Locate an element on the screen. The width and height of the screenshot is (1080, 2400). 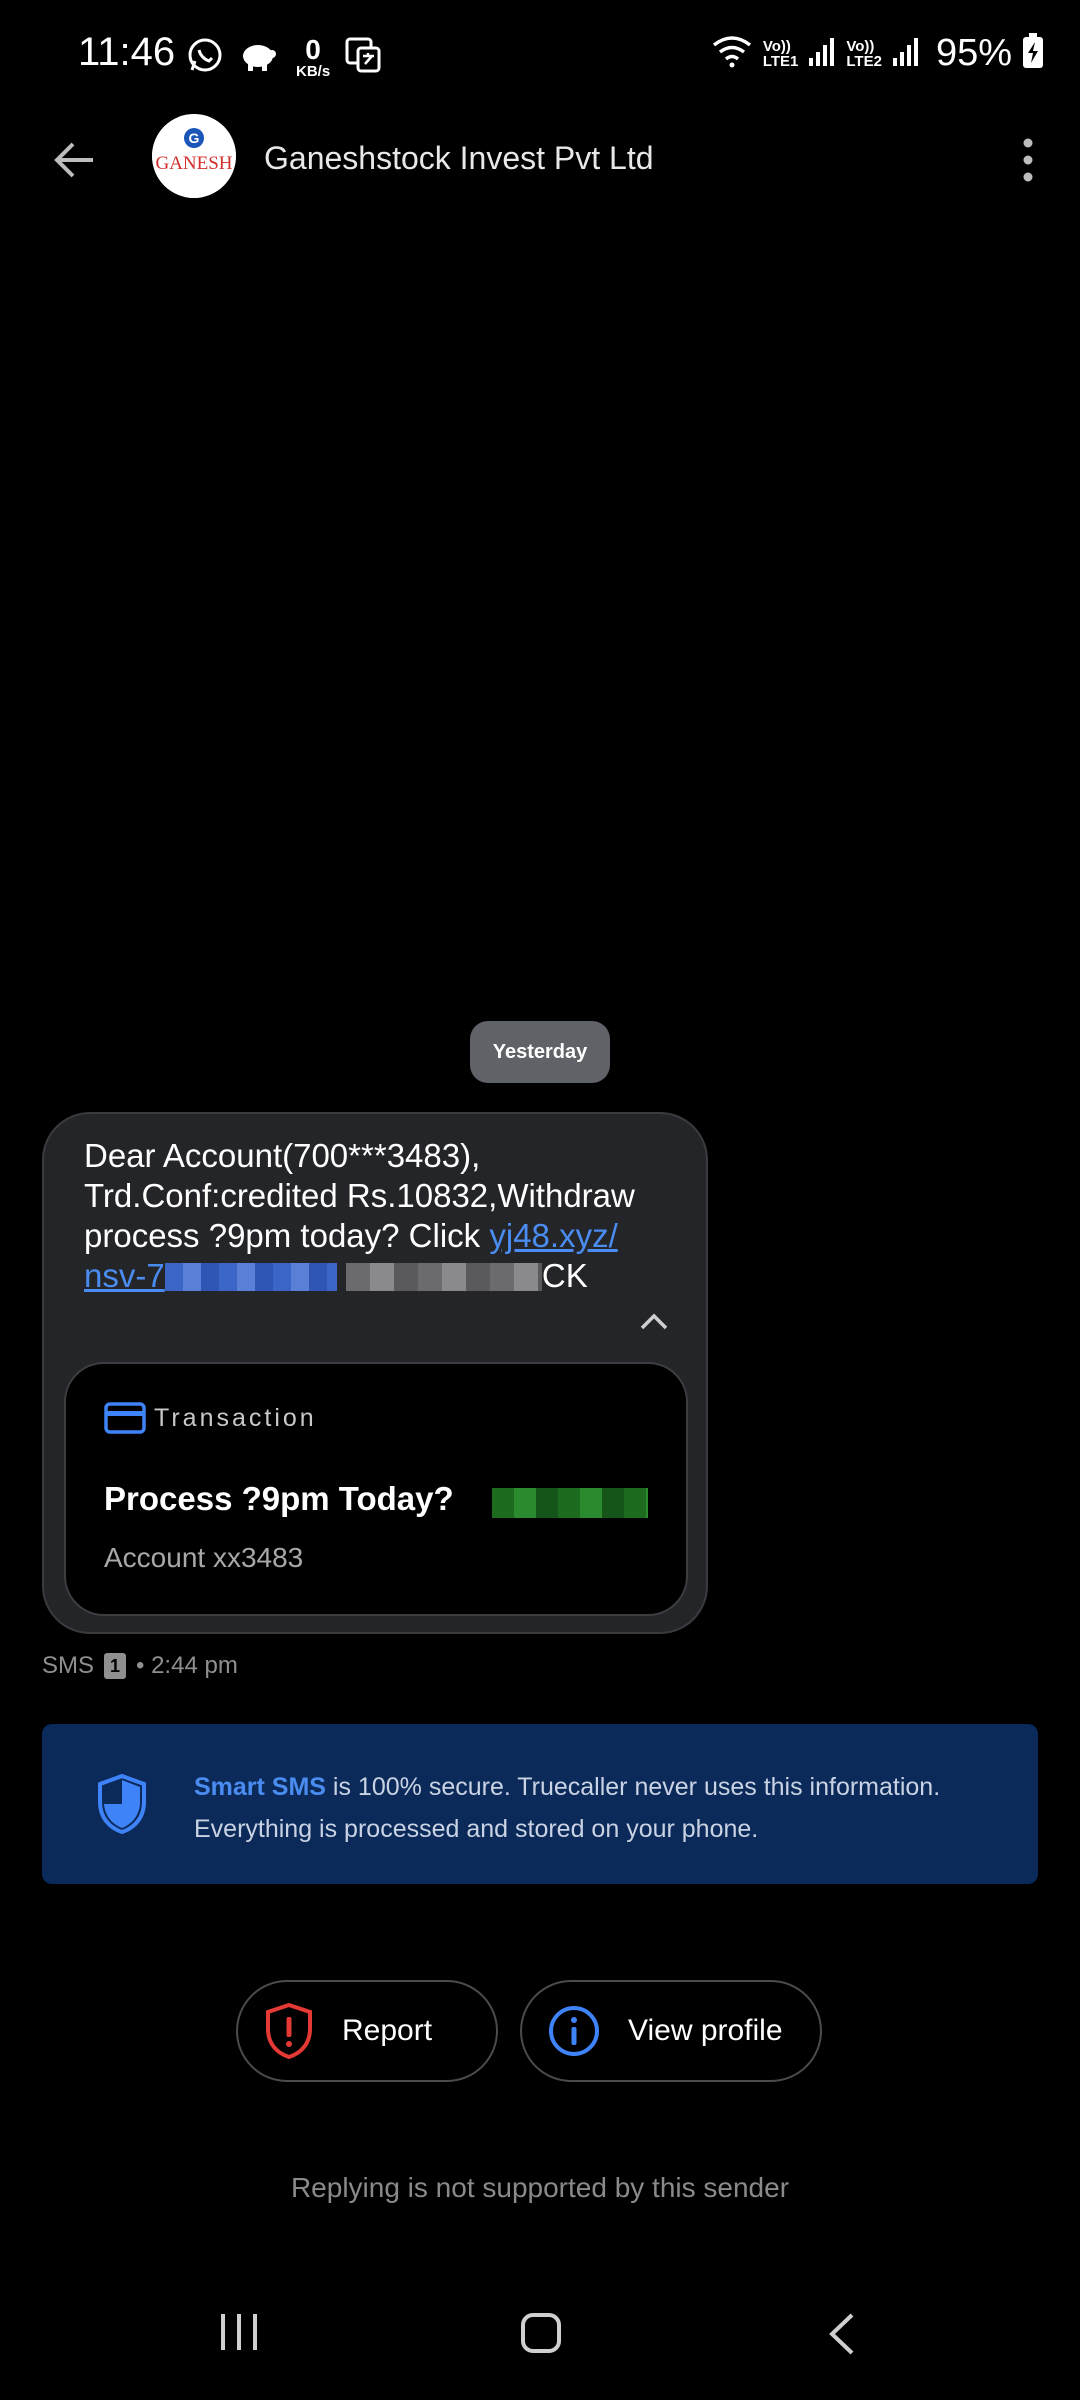
chevron-left-icon is located at coordinates (841, 2334).